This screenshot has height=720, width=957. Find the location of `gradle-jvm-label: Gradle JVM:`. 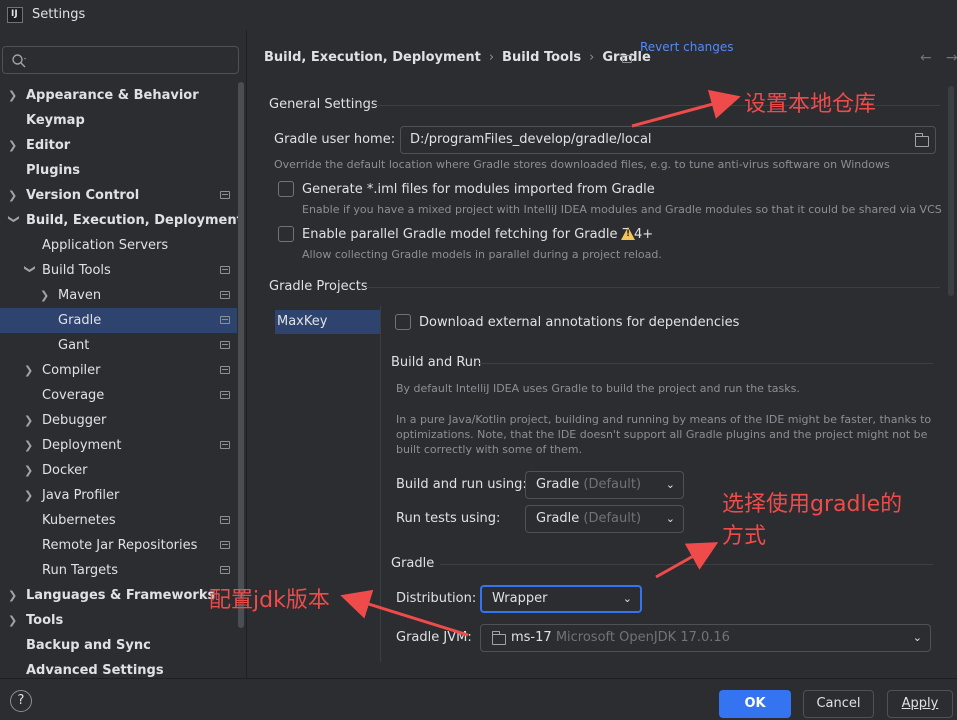

gradle-jvm-label: Gradle JVM: is located at coordinates (434, 637).